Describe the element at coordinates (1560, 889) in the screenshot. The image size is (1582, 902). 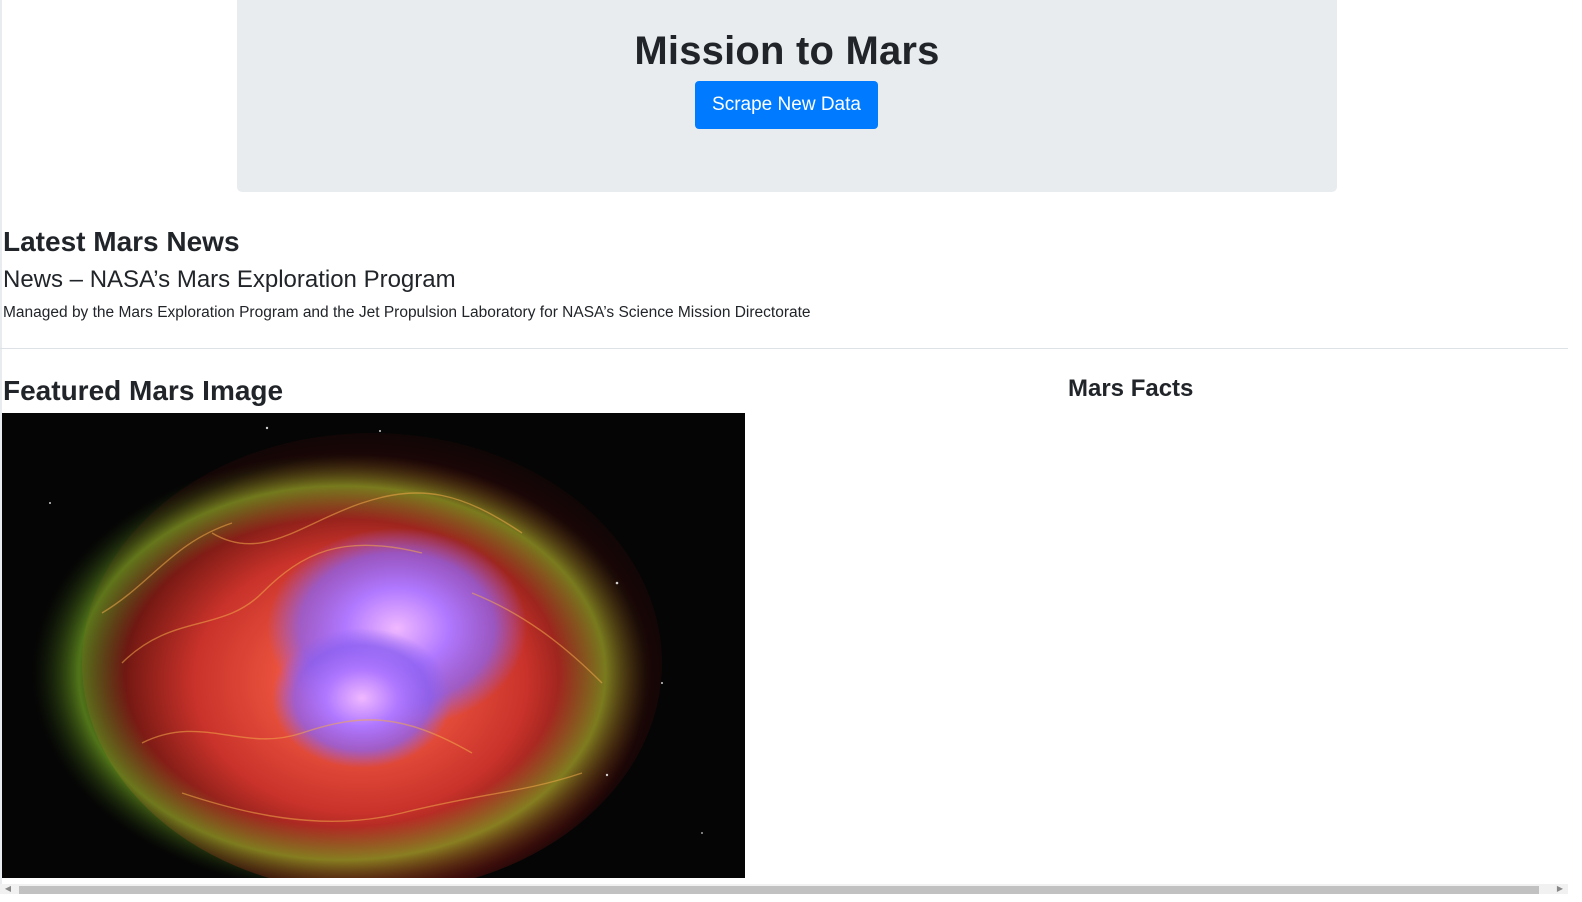
I see `scroll-right-icon: ▶` at that location.